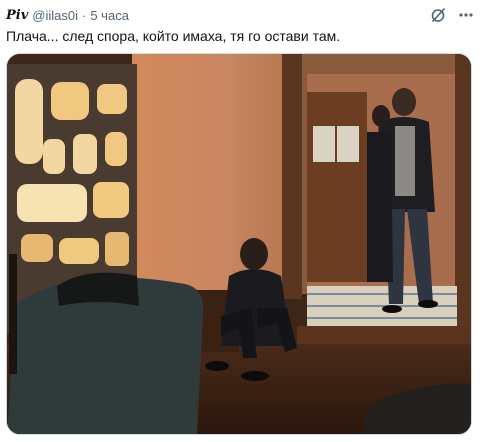 The image size is (484, 442). I want to click on tweet-actions, so click(452, 15).